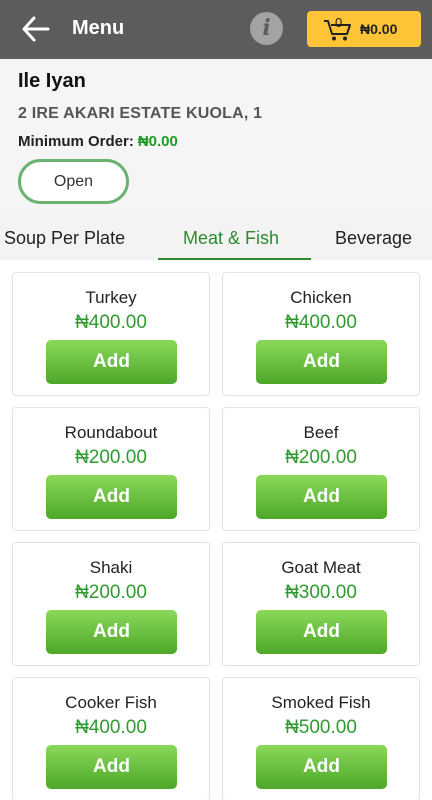  Describe the element at coordinates (98, 28) in the screenshot. I see `page-title: Menu` at that location.